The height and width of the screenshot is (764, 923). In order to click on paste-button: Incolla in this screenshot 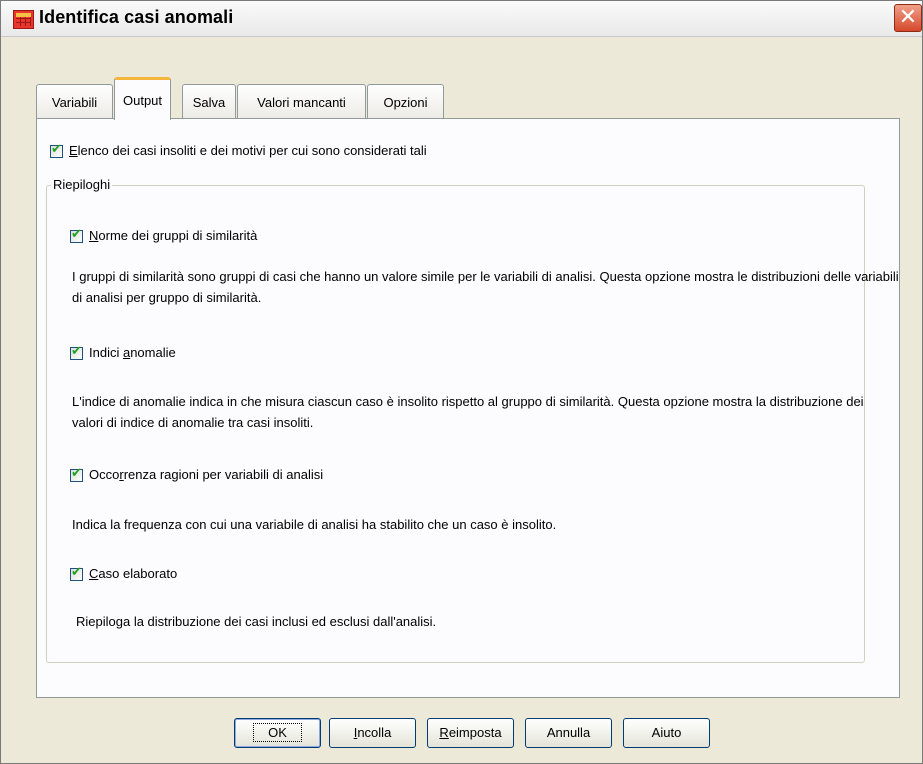, I will do `click(372, 733)`.